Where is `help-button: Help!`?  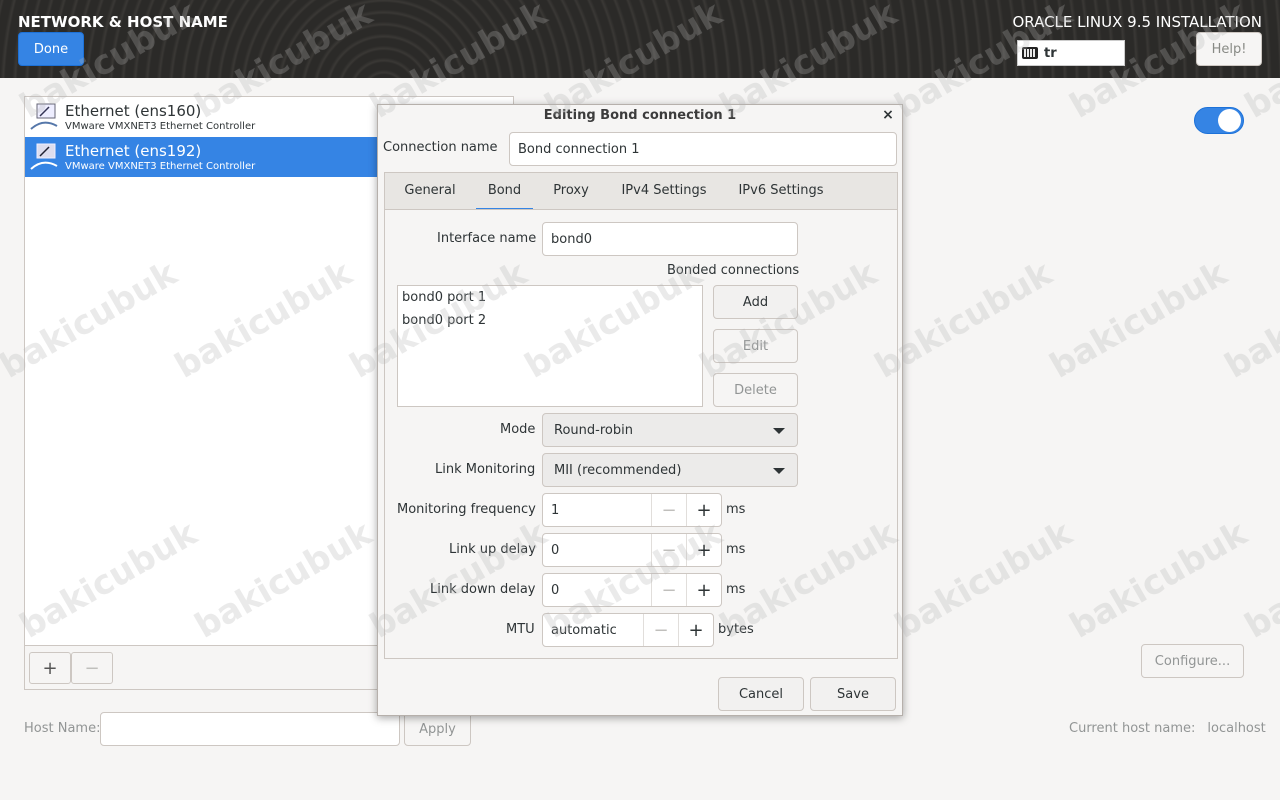 help-button: Help! is located at coordinates (1229, 49).